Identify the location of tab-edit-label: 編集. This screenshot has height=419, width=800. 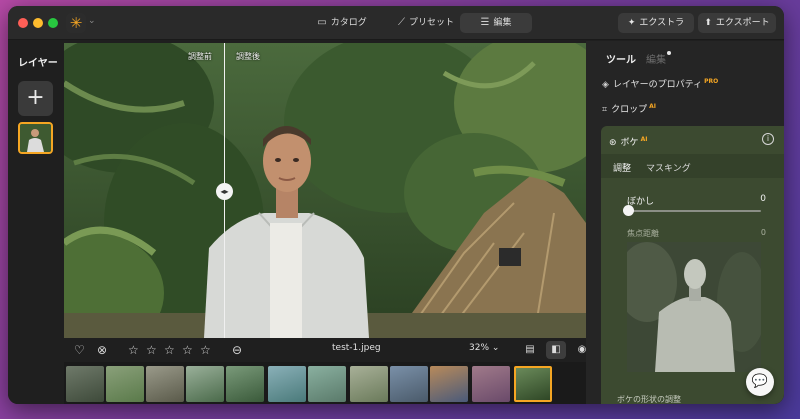
(502, 23).